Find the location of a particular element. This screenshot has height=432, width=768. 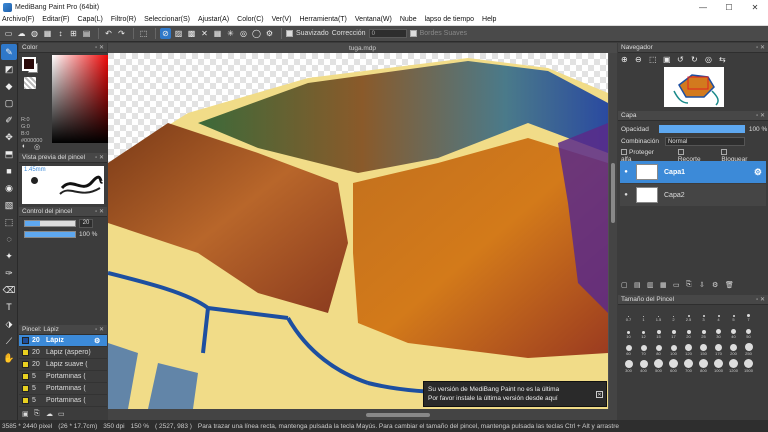

layer-opacity-slider is located at coordinates (701, 129).